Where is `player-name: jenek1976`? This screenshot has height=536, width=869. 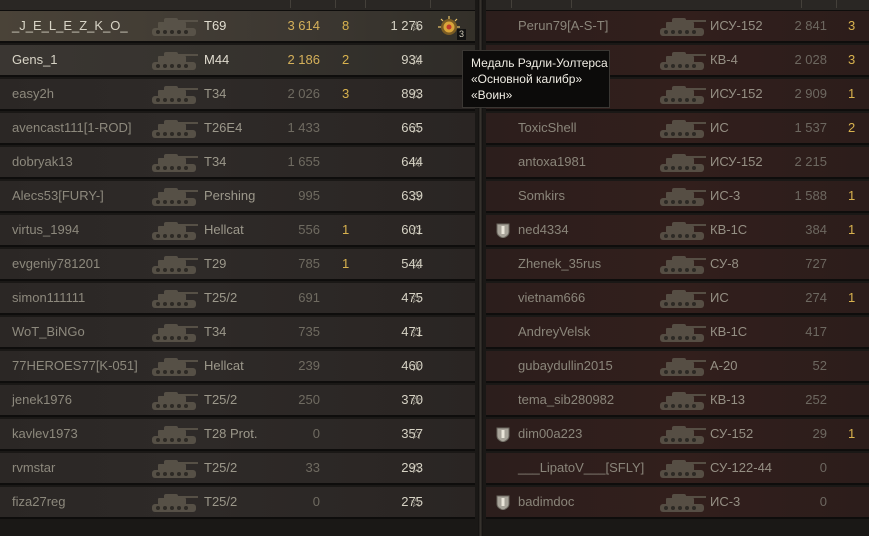 player-name: jenek1976 is located at coordinates (42, 399).